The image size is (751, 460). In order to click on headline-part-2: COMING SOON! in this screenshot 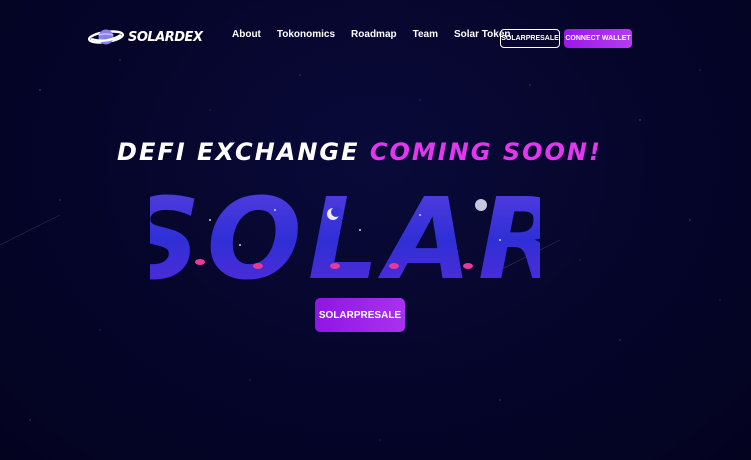, I will do `click(485, 152)`.